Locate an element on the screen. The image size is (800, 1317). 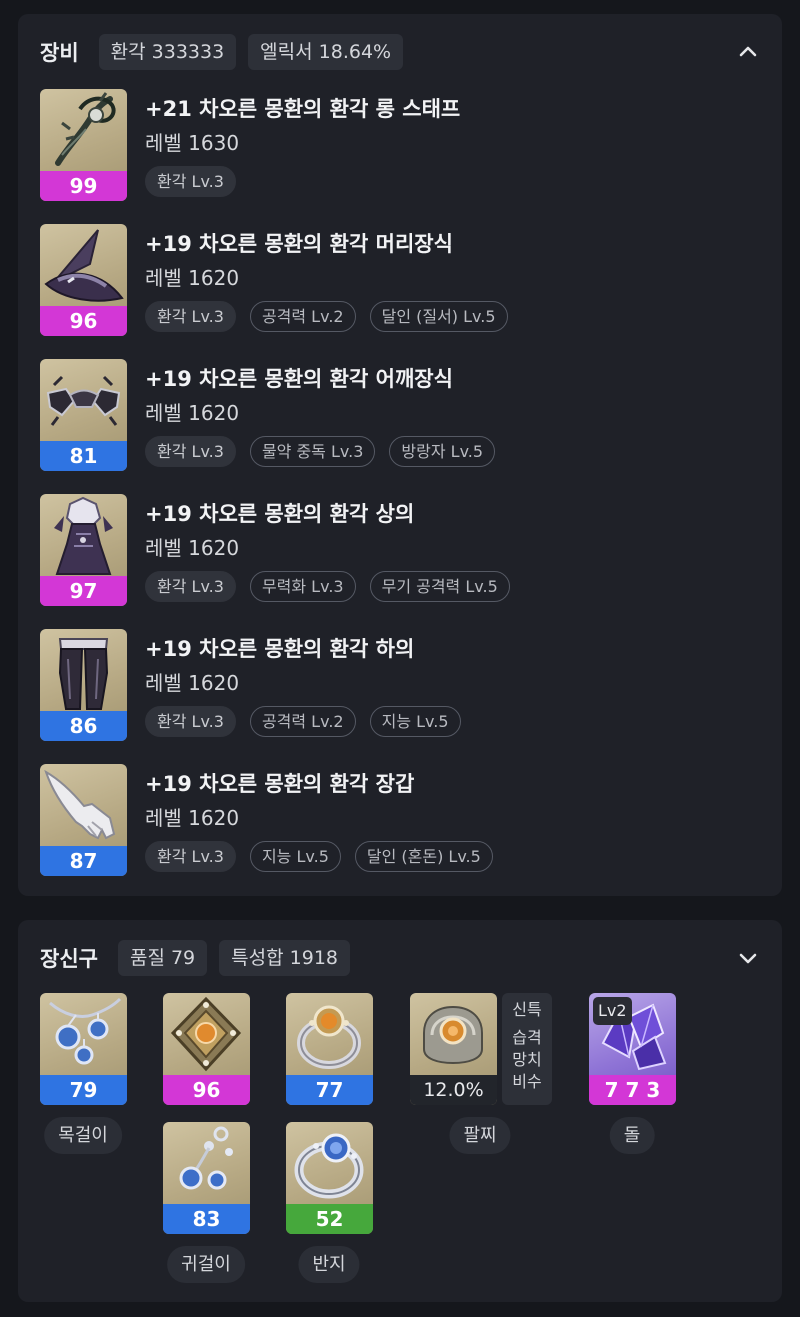
item-tags: 환각 Lv.3 is located at coordinates (190, 181).